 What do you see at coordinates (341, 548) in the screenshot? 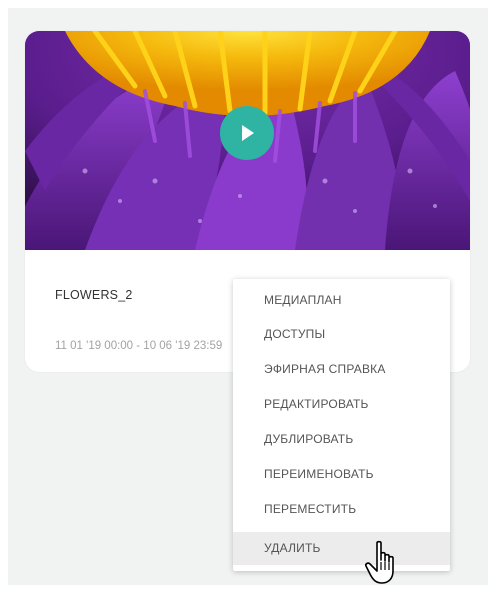
I see `menu-item-delete: УДАЛИТЬ` at bounding box center [341, 548].